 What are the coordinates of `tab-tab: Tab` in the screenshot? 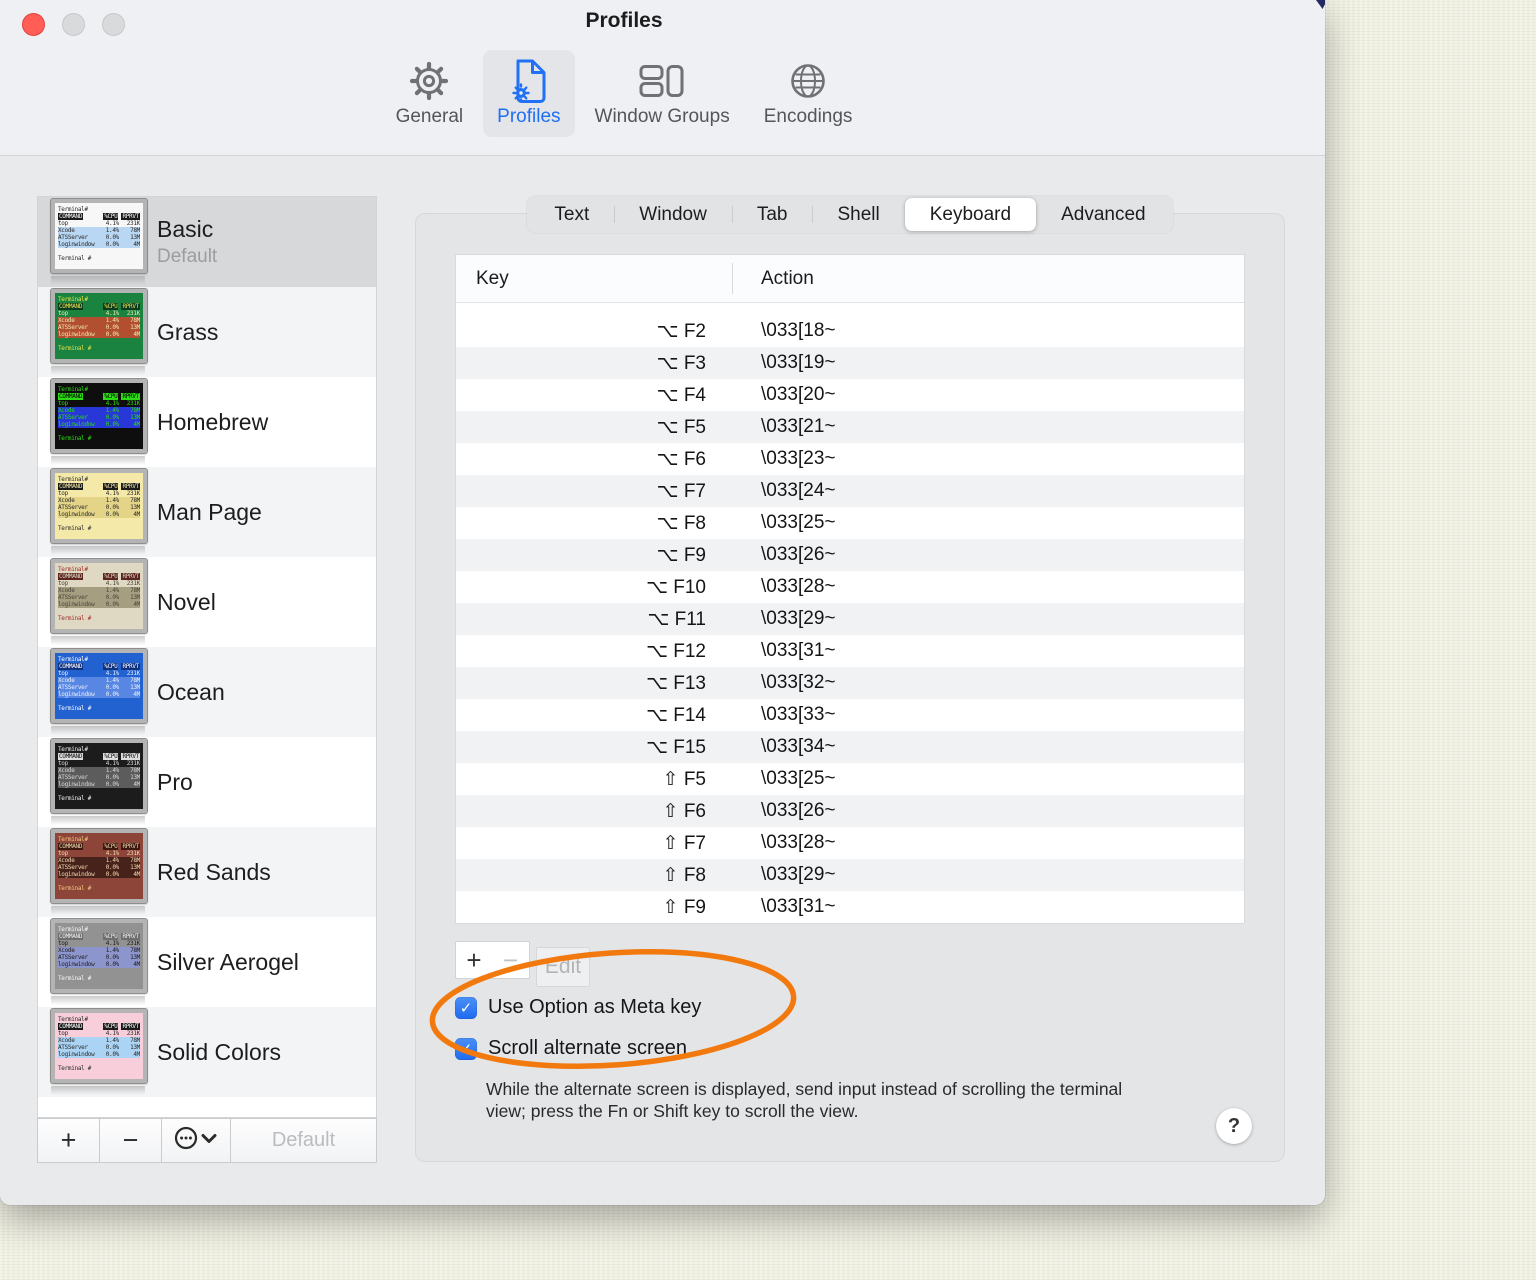 It's located at (772, 214).